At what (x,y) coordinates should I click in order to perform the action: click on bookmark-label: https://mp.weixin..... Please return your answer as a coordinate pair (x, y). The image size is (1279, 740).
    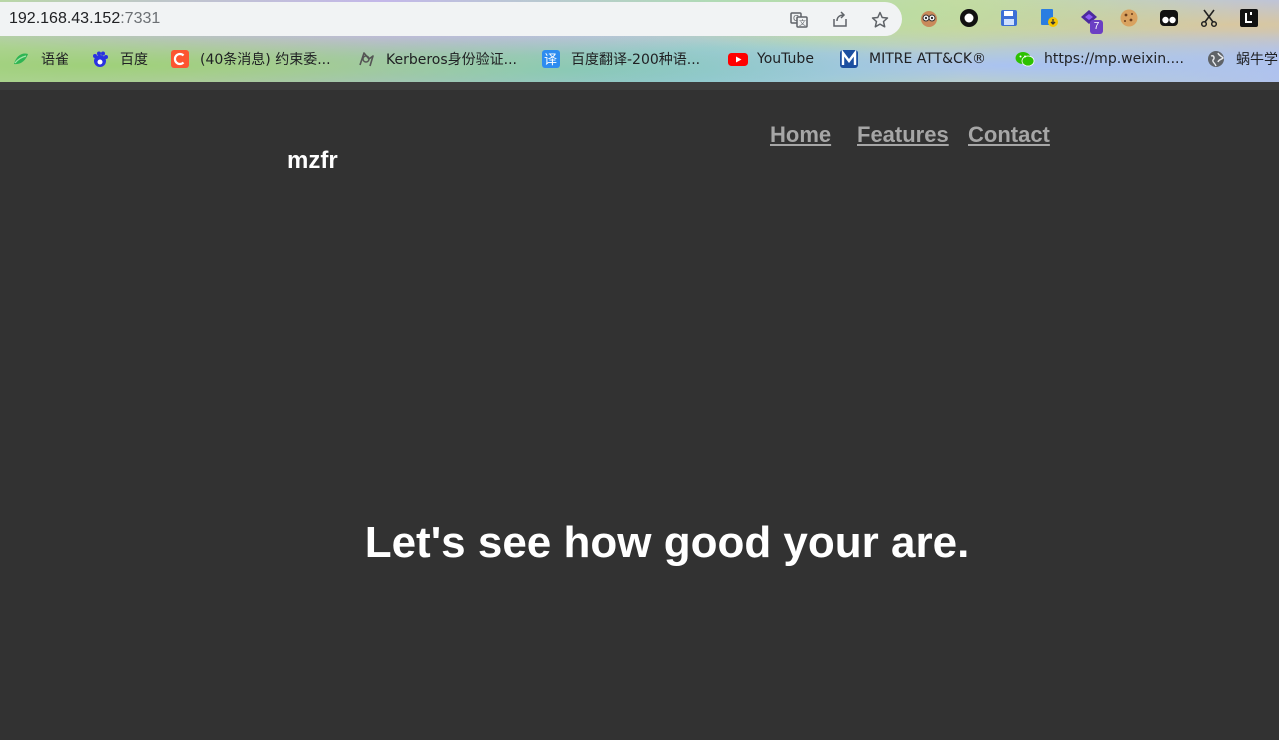
    Looking at the image, I should click on (1114, 59).